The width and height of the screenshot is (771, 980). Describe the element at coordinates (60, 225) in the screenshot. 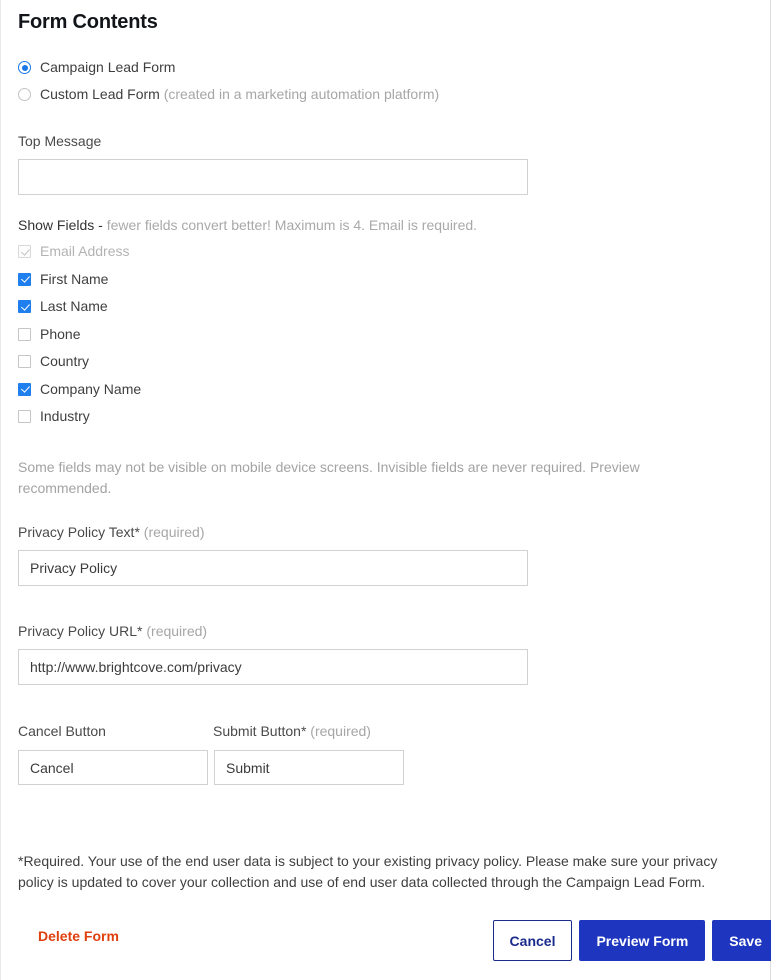

I see `show-fields-label: Show Fields -` at that location.